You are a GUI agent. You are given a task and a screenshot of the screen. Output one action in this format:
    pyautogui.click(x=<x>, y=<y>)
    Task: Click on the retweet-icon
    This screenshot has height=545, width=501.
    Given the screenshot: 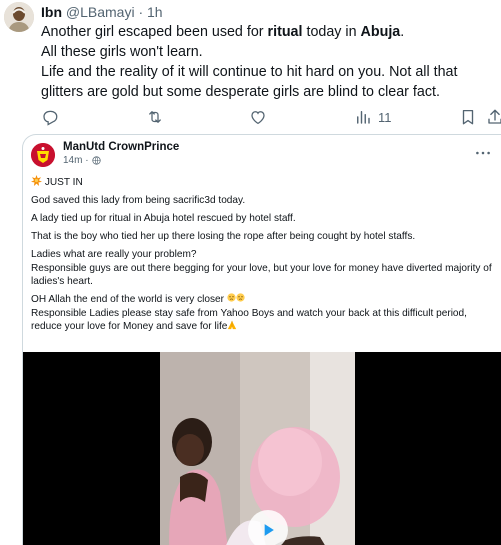 What is the action you would take?
    pyautogui.click(x=155, y=117)
    